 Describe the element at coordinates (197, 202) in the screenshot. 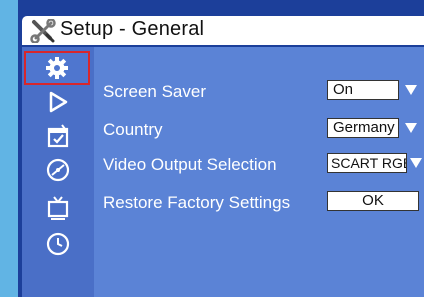

I see `setting-label: Restore Factory Settings` at that location.